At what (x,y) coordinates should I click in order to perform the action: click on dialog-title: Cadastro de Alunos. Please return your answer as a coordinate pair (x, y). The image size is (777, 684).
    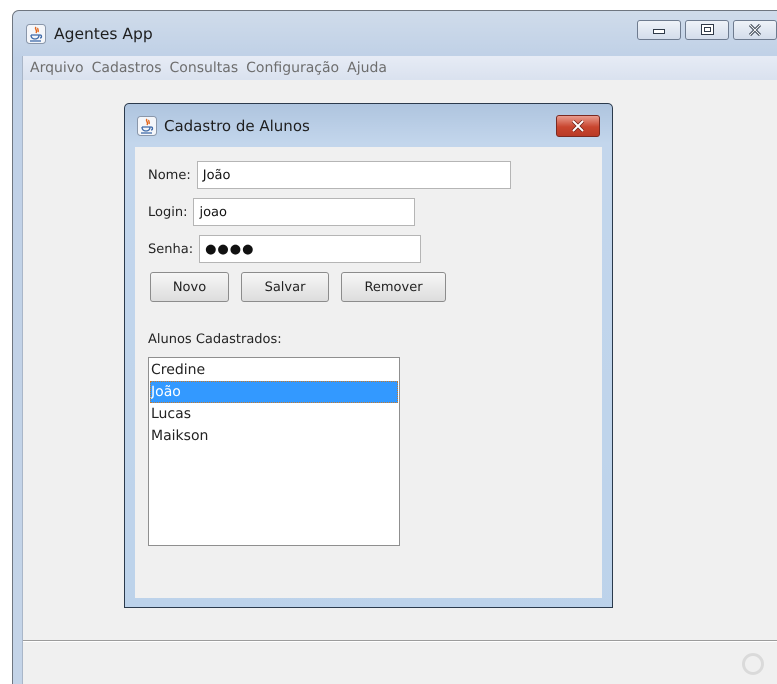
    Looking at the image, I should click on (237, 125).